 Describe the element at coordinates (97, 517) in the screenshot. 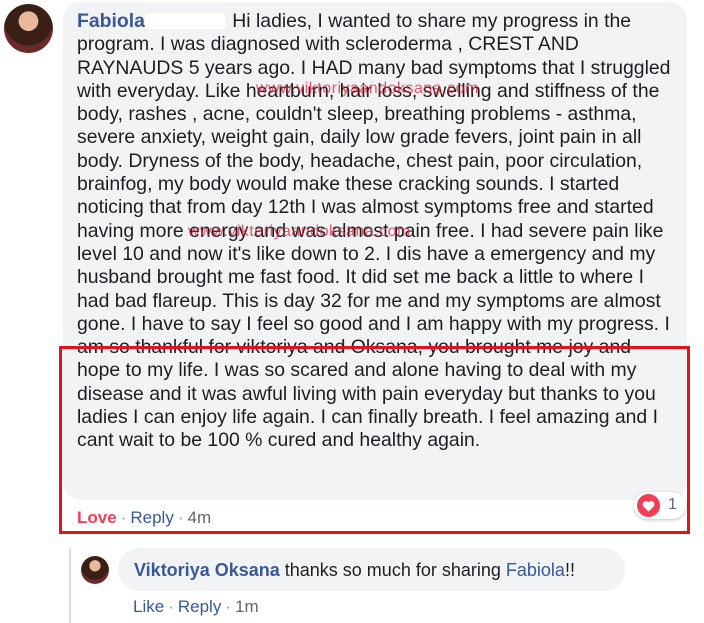

I see `love-reaction-link: Love` at that location.